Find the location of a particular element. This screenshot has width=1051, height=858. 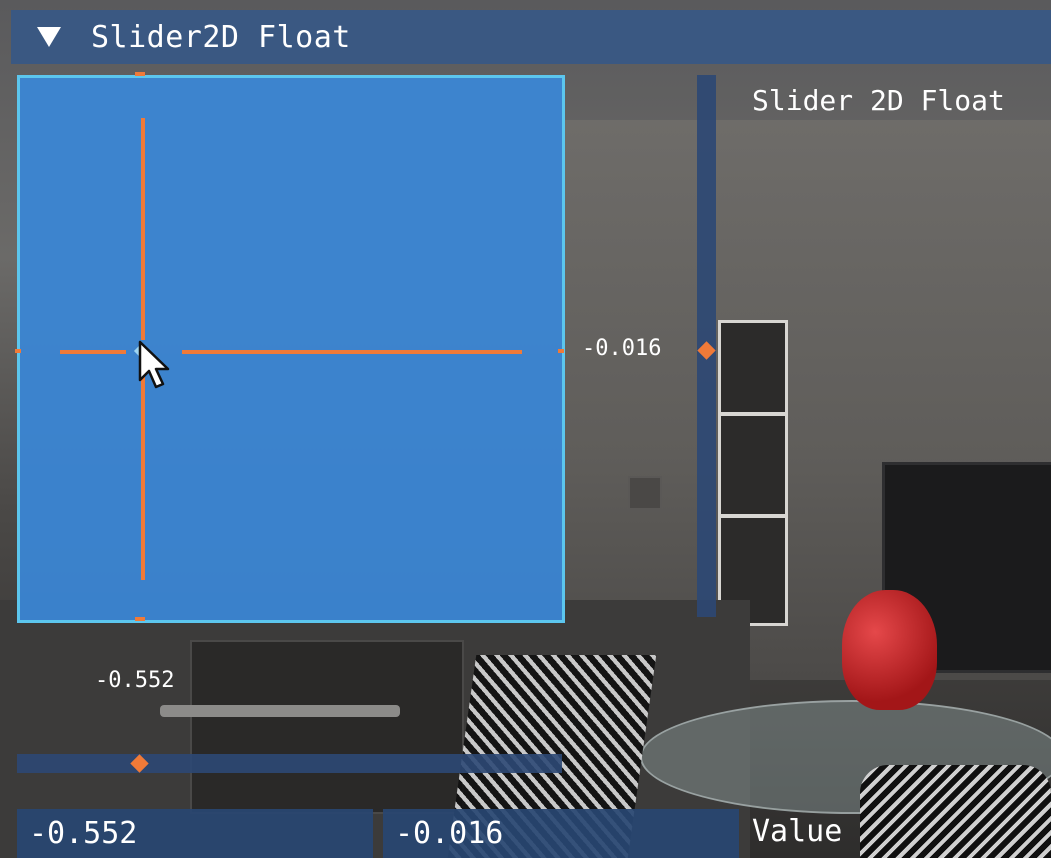

slider2d-label: Slider 2D Float is located at coordinates (878, 100).